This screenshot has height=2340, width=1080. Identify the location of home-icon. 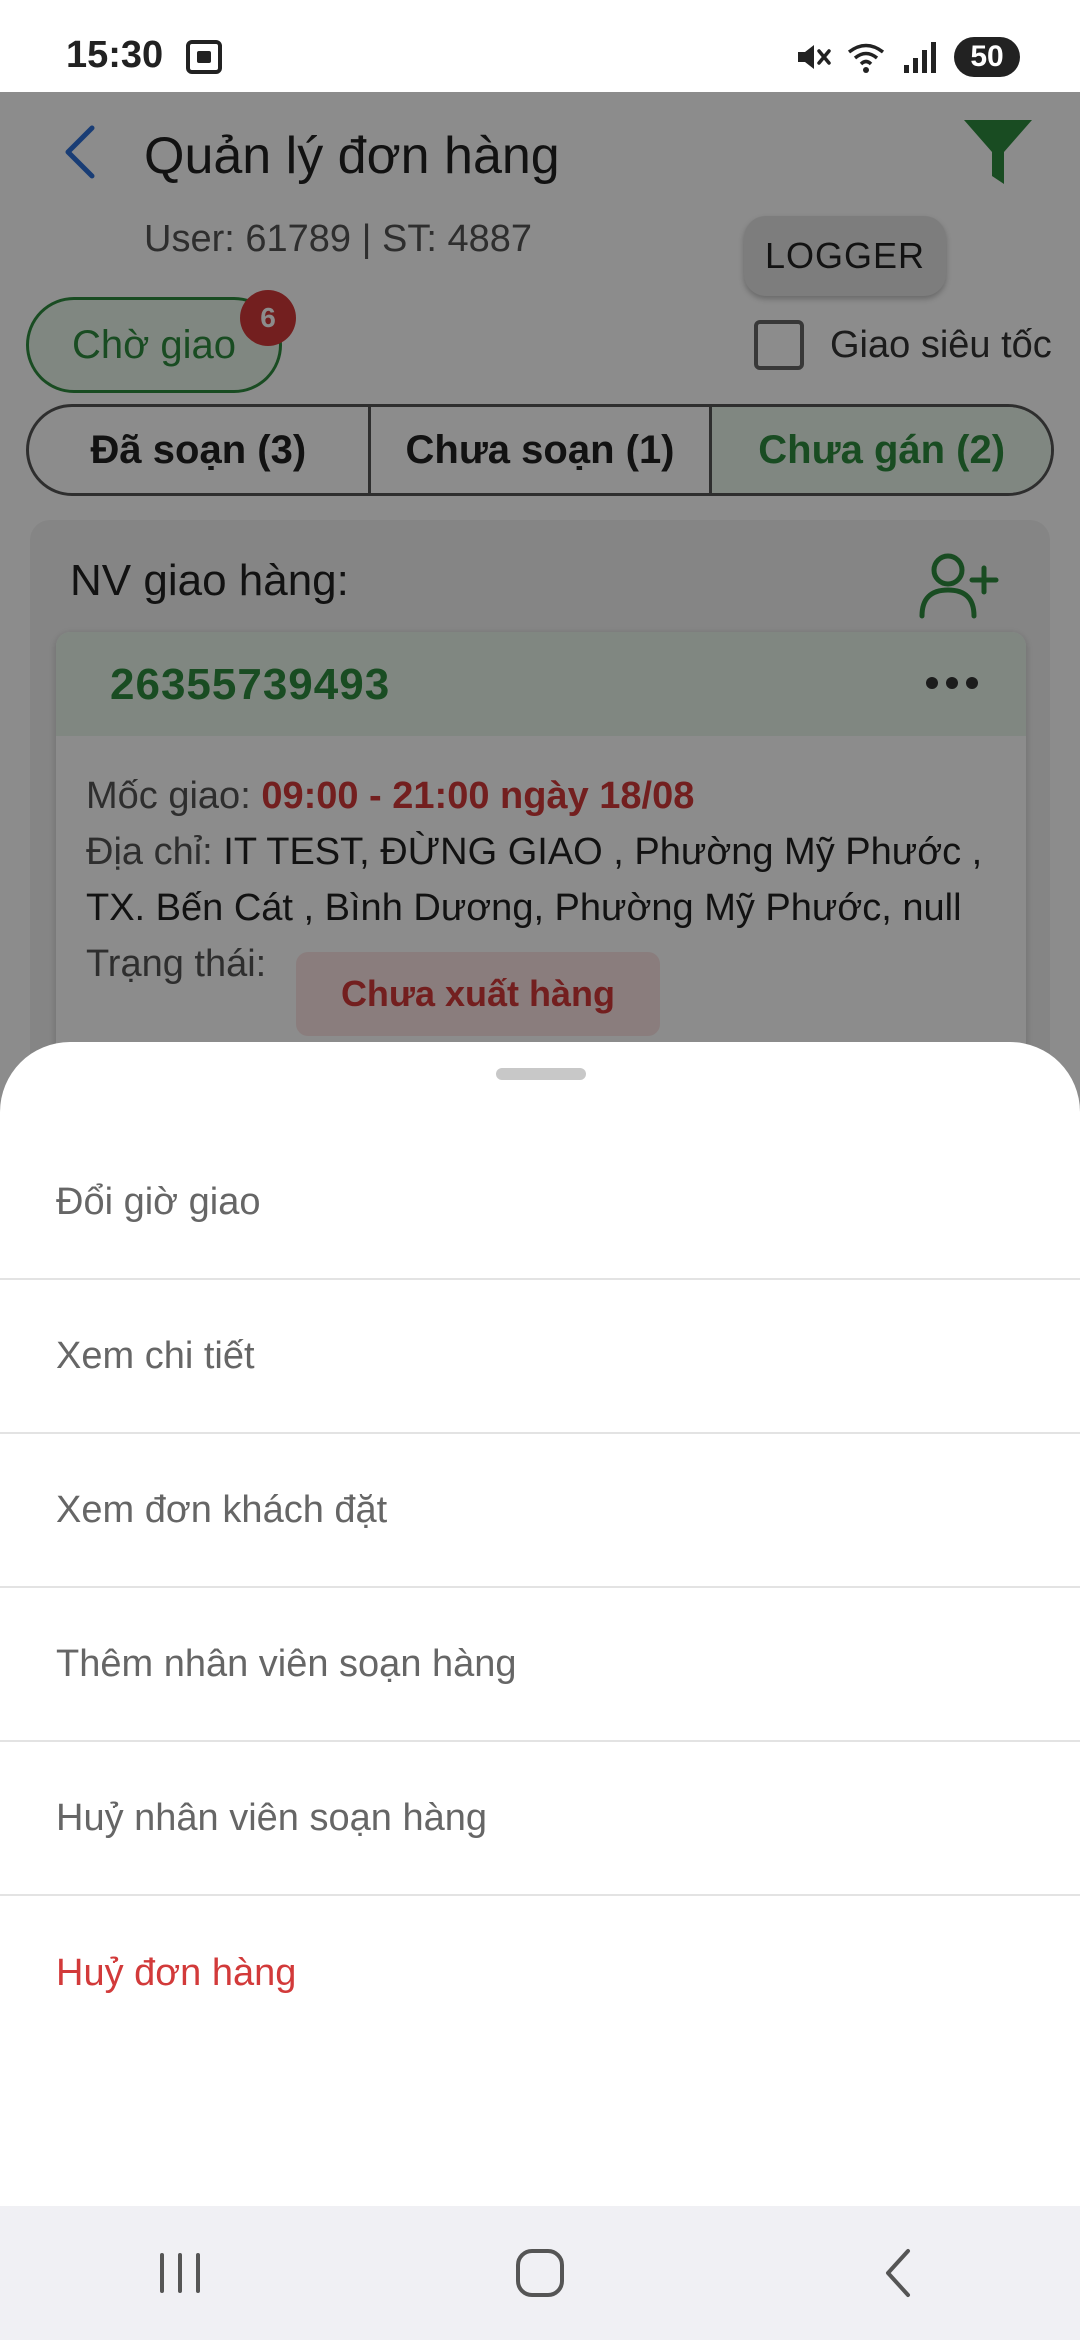
(540, 2273).